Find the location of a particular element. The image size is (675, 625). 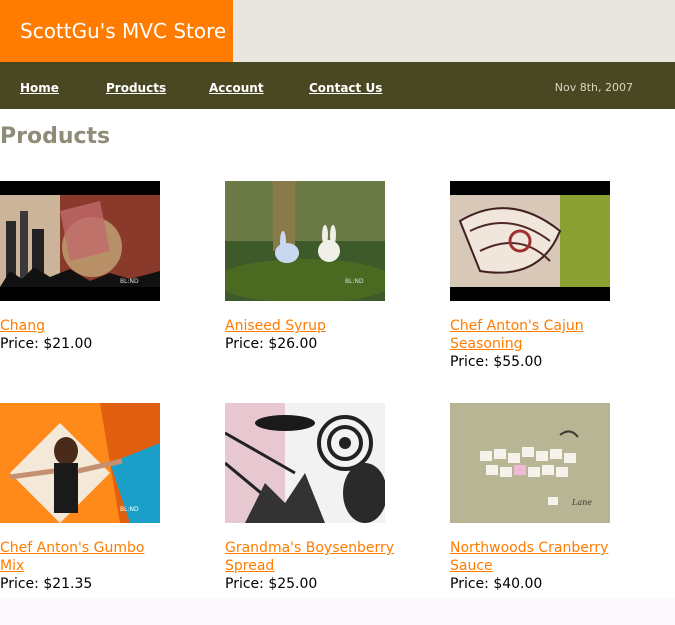

product-price: Price: $40.00 is located at coordinates (550, 584).